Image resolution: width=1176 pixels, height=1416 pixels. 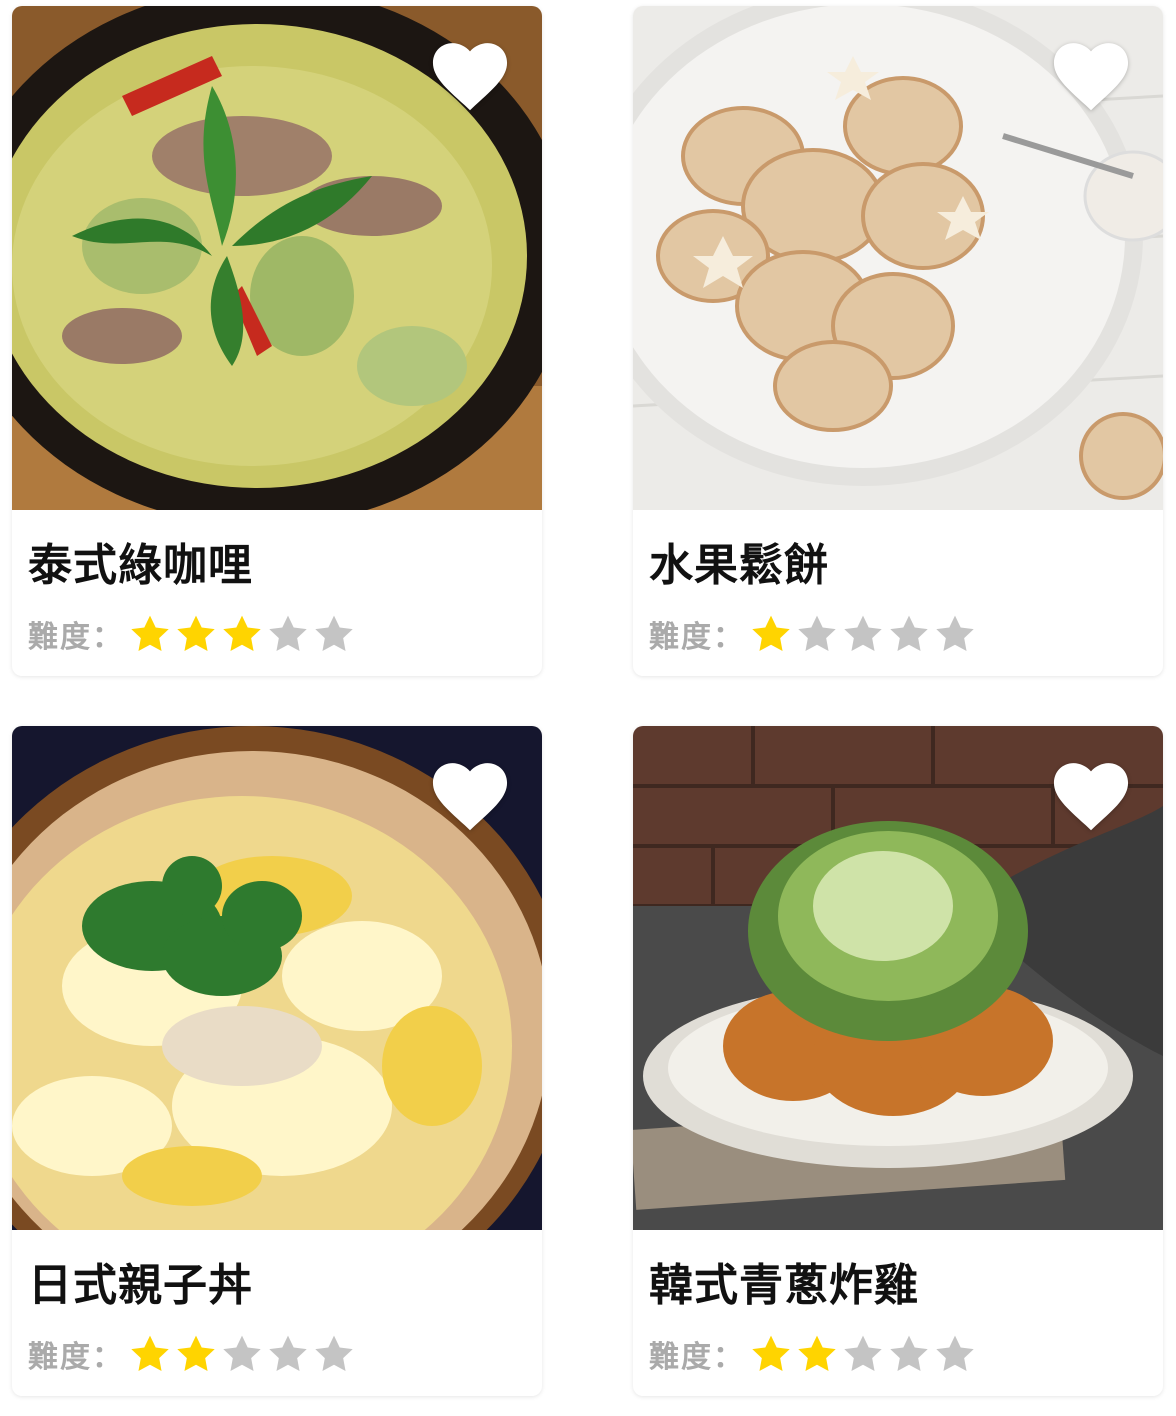 I want to click on recipe-title: 韓式青蔥炸雞, so click(x=898, y=1286).